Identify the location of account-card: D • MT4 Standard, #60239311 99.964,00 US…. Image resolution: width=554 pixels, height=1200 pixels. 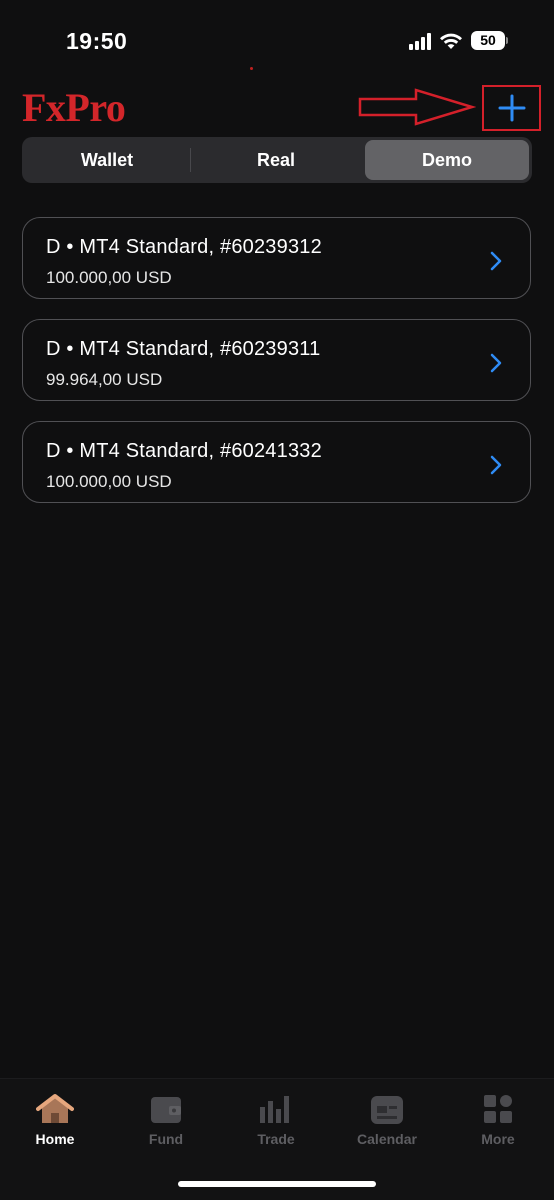
(276, 360).